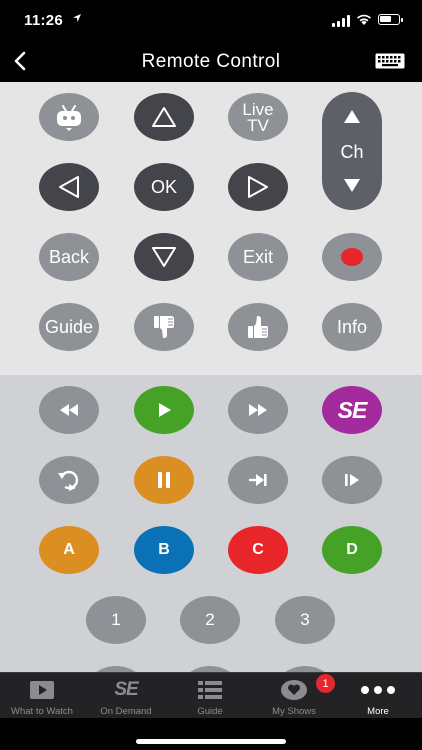 This screenshot has height=750, width=422. What do you see at coordinates (305, 620) in the screenshot?
I see `number-button-3: 3` at bounding box center [305, 620].